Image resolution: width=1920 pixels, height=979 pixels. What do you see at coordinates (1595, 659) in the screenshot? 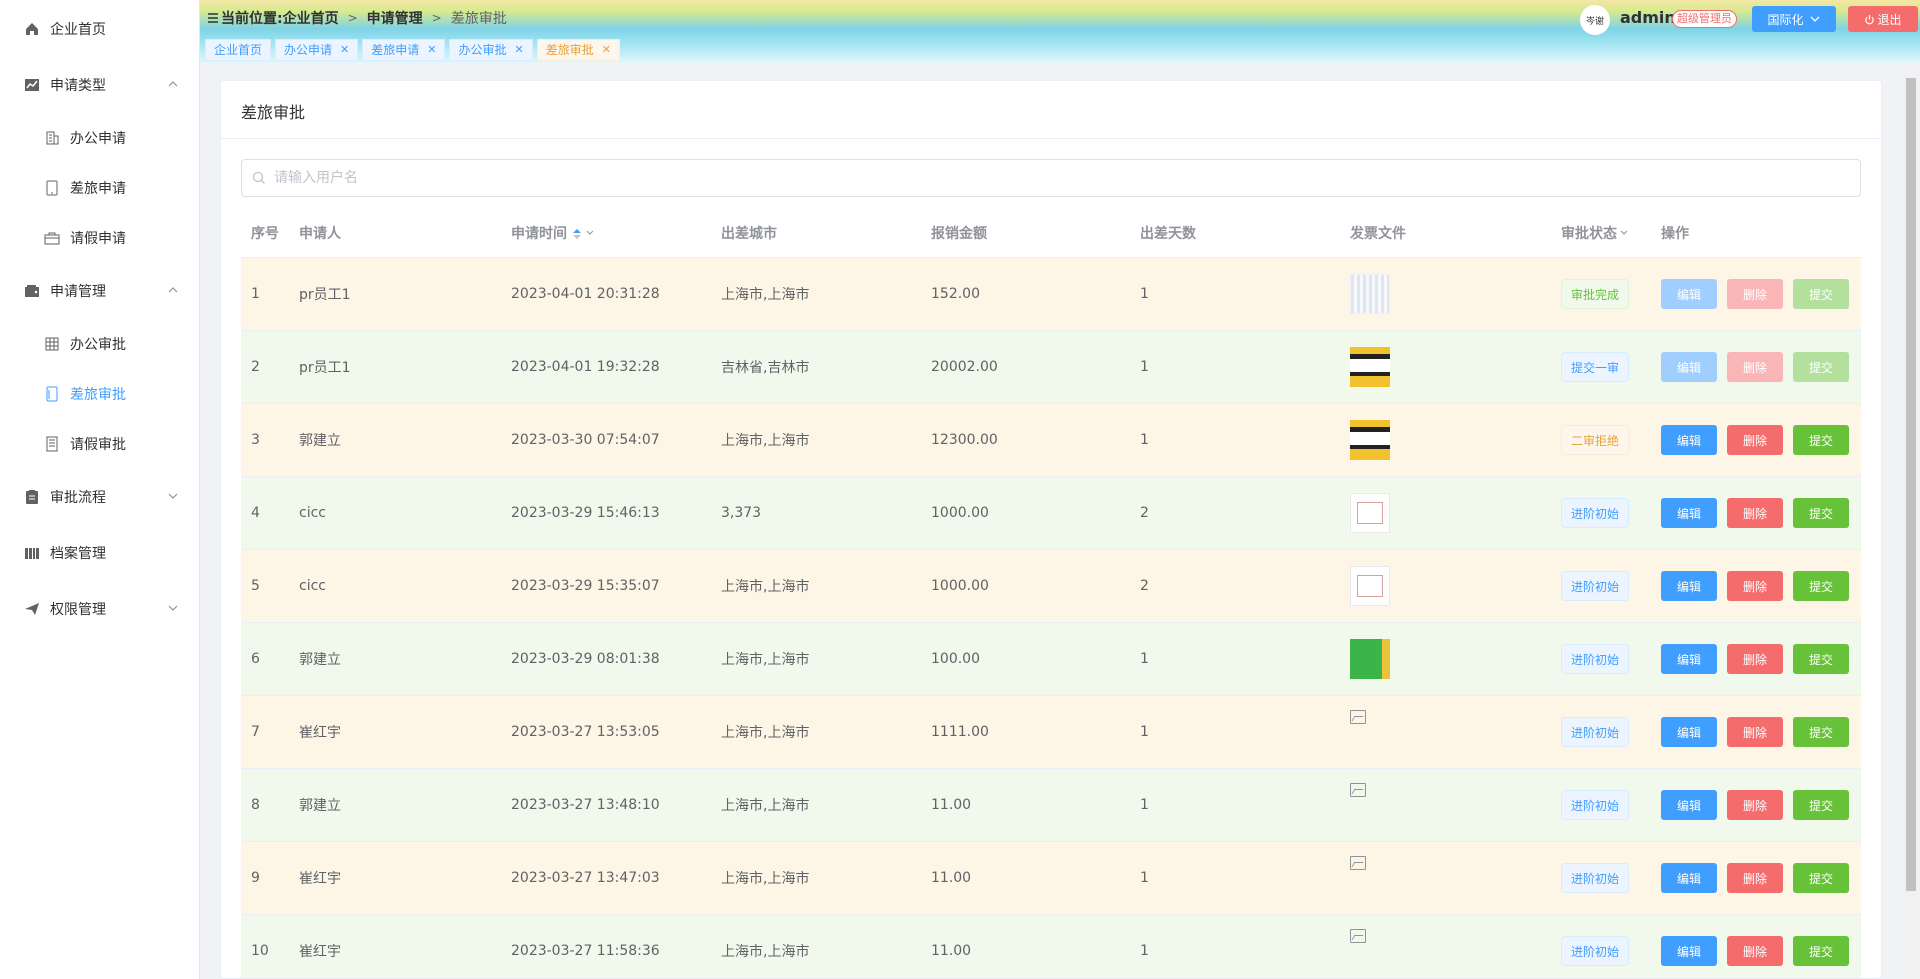
I see `status-badge: 进阶初始` at bounding box center [1595, 659].